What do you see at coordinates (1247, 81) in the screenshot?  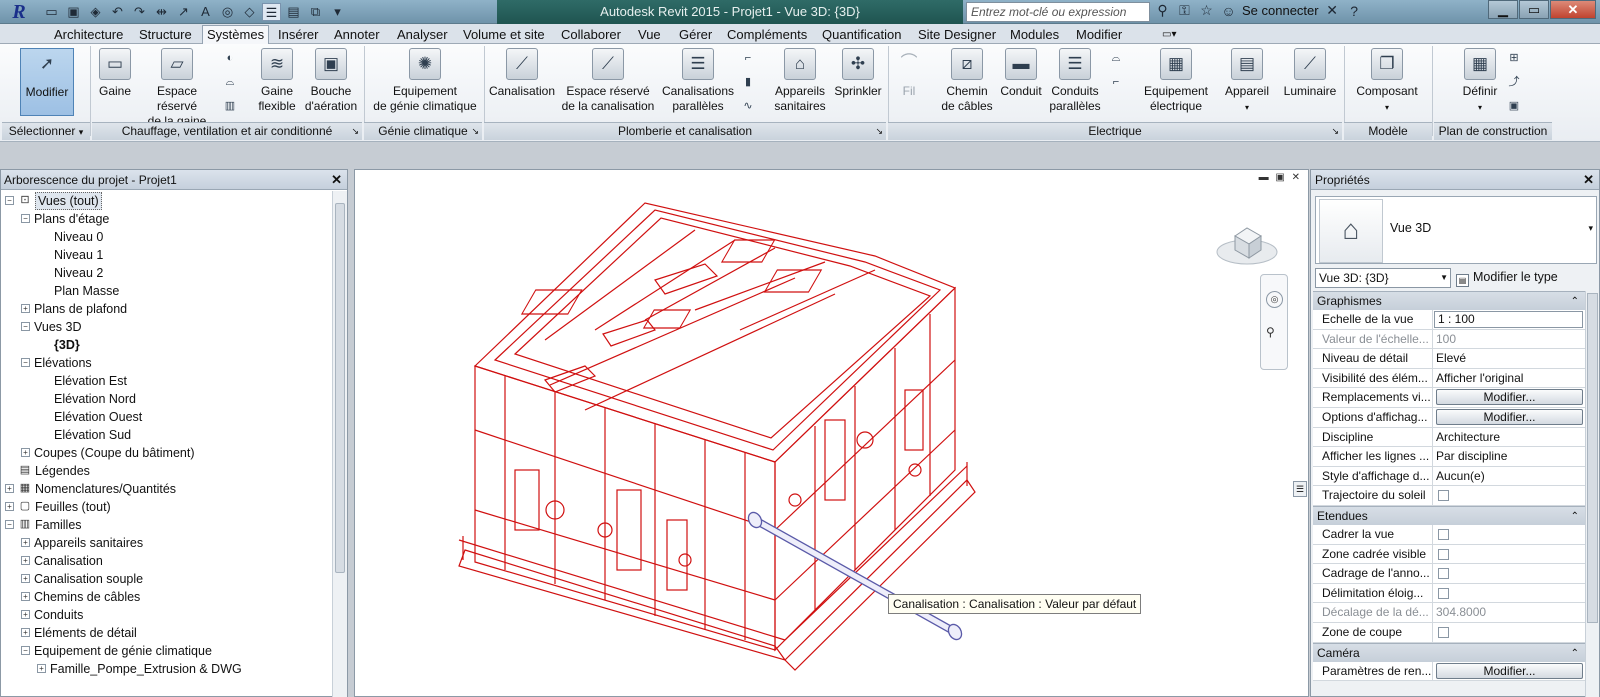 I see `appareil-button: ▤ Appareil ▾` at bounding box center [1247, 81].